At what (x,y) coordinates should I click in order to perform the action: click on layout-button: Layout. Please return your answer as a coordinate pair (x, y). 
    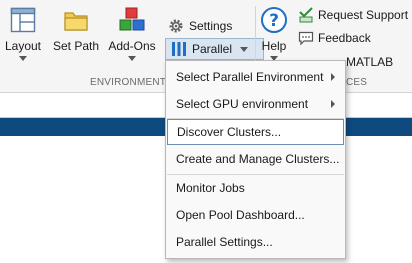
    Looking at the image, I should click on (23, 33).